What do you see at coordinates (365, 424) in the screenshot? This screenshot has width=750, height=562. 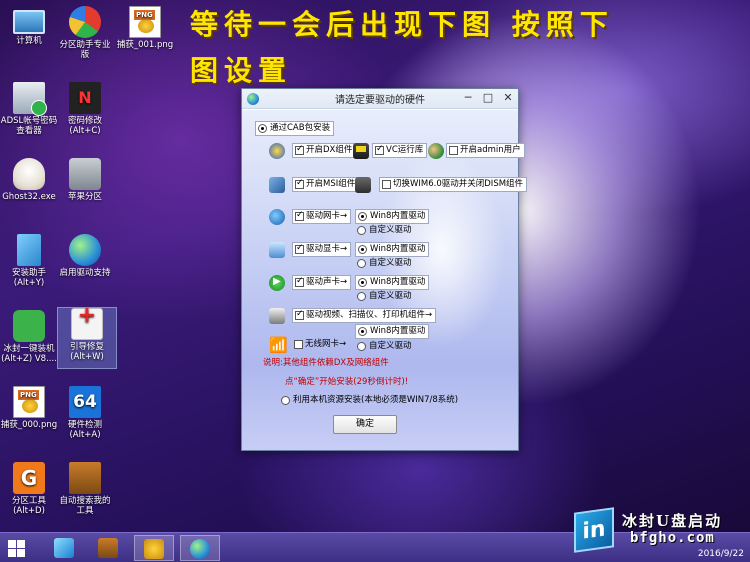 I see `ok-button: 确定` at bounding box center [365, 424].